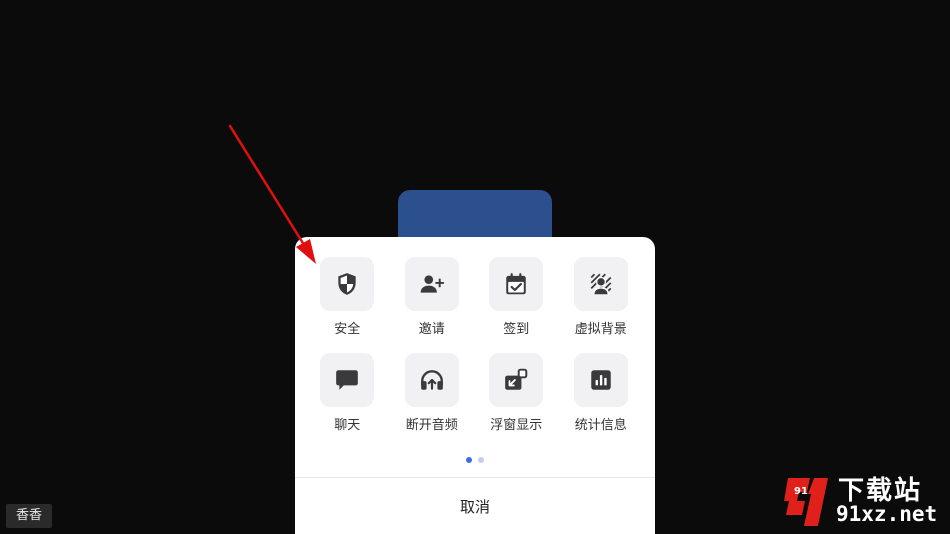 The image size is (950, 534). I want to click on floating-window-icon-tile, so click(516, 380).